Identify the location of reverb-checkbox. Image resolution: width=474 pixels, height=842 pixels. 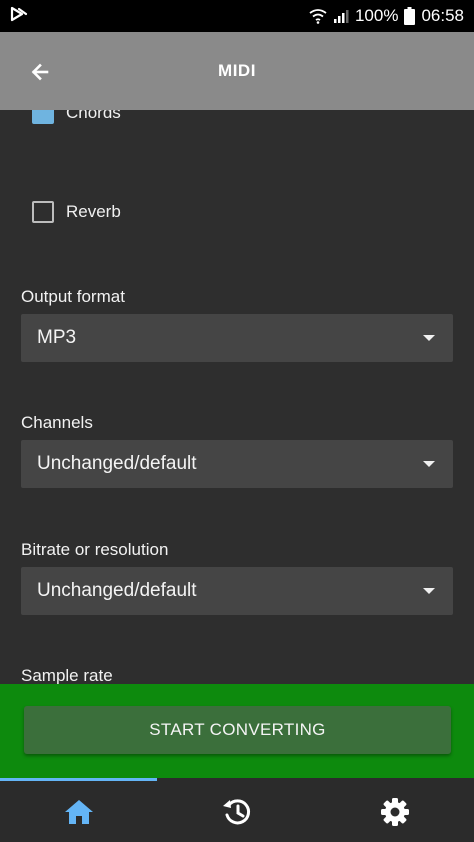
(43, 212).